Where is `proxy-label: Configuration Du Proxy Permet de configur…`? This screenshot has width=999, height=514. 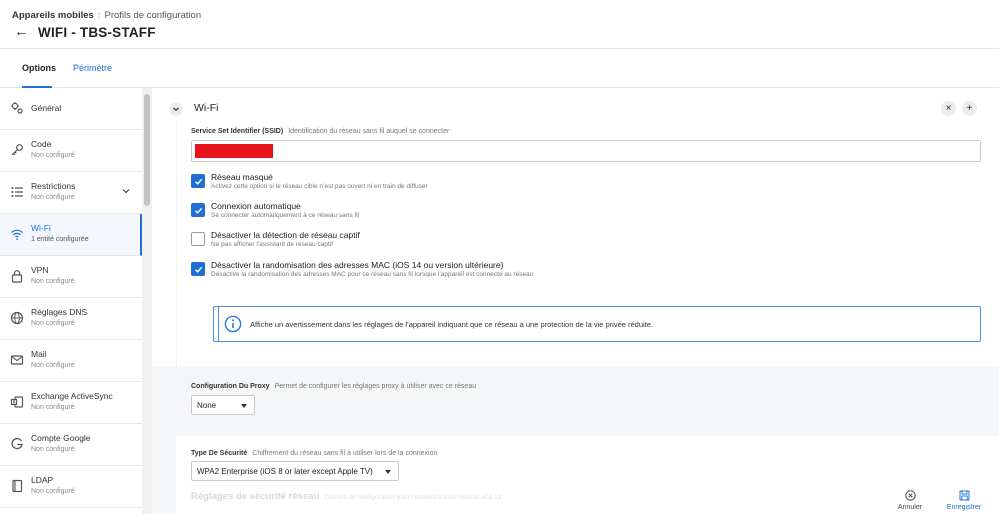 proxy-label: Configuration Du Proxy Permet de configur… is located at coordinates (333, 386).